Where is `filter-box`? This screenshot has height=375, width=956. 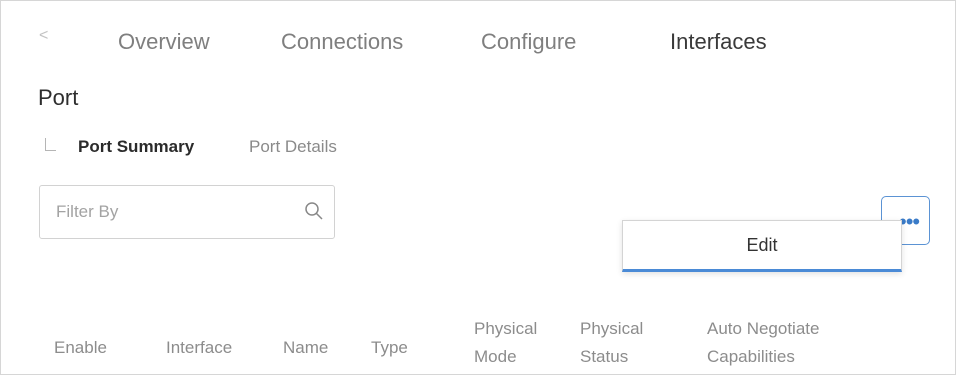
filter-box is located at coordinates (187, 212).